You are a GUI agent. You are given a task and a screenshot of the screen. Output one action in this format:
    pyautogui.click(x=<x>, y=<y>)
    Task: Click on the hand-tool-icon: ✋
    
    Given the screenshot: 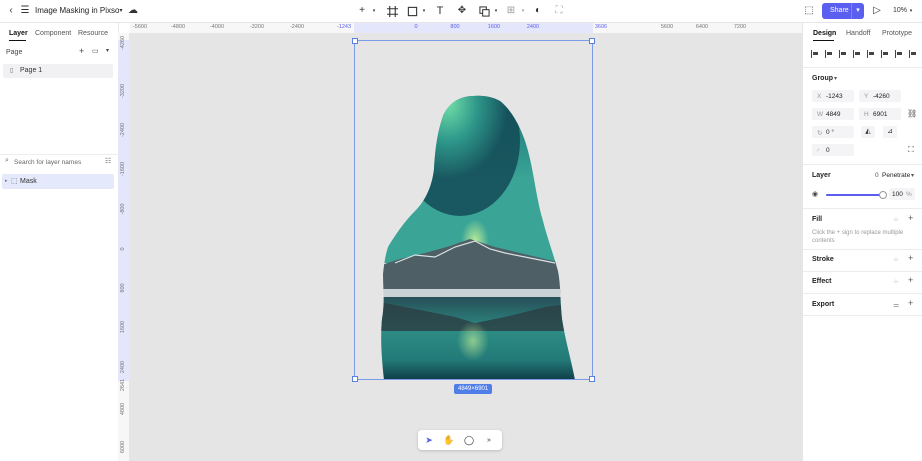 What is the action you would take?
    pyautogui.click(x=449, y=440)
    